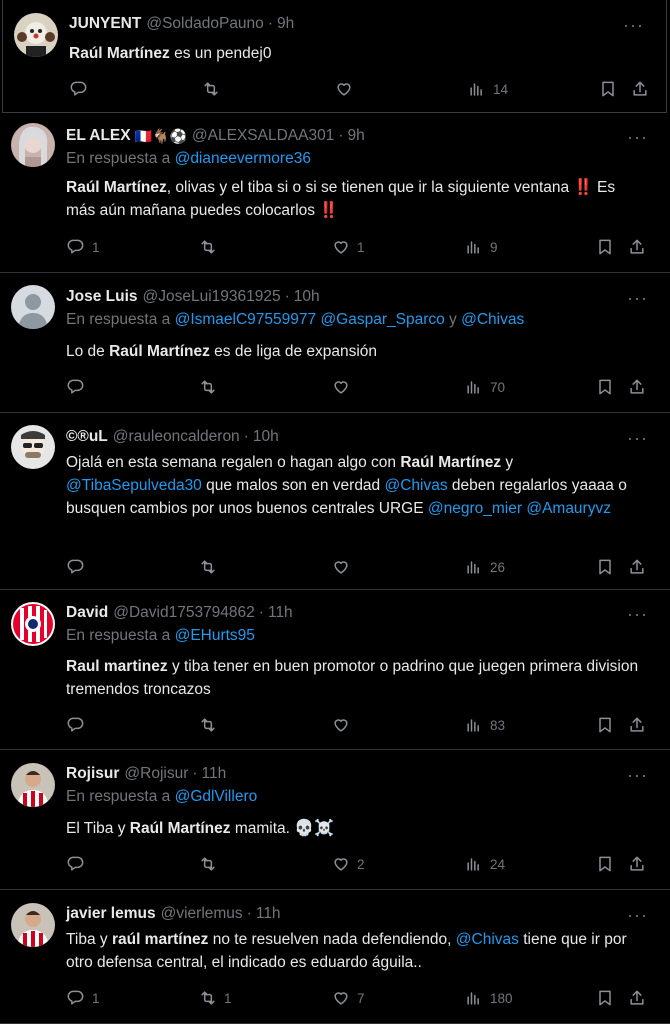 The width and height of the screenshot is (670, 1024). Describe the element at coordinates (481, 247) in the screenshot. I see `views-button: 9` at that location.